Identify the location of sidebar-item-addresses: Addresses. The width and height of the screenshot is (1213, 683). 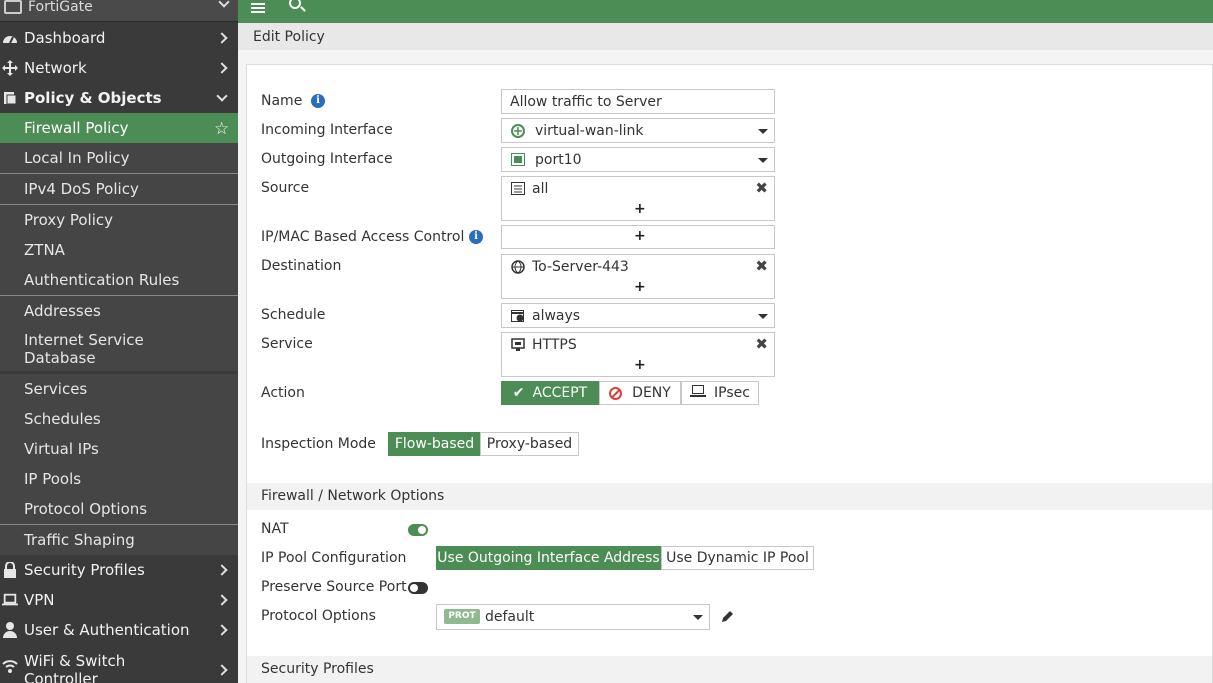
(119, 311).